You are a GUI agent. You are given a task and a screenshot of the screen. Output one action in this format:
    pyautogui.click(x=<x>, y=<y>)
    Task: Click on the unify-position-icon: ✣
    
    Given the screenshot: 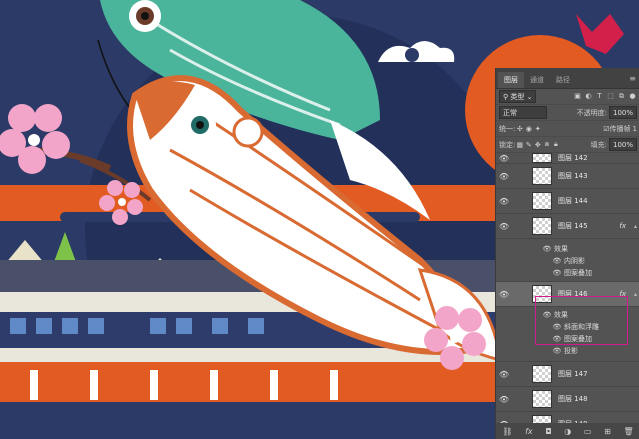 What is the action you would take?
    pyautogui.click(x=519, y=129)
    